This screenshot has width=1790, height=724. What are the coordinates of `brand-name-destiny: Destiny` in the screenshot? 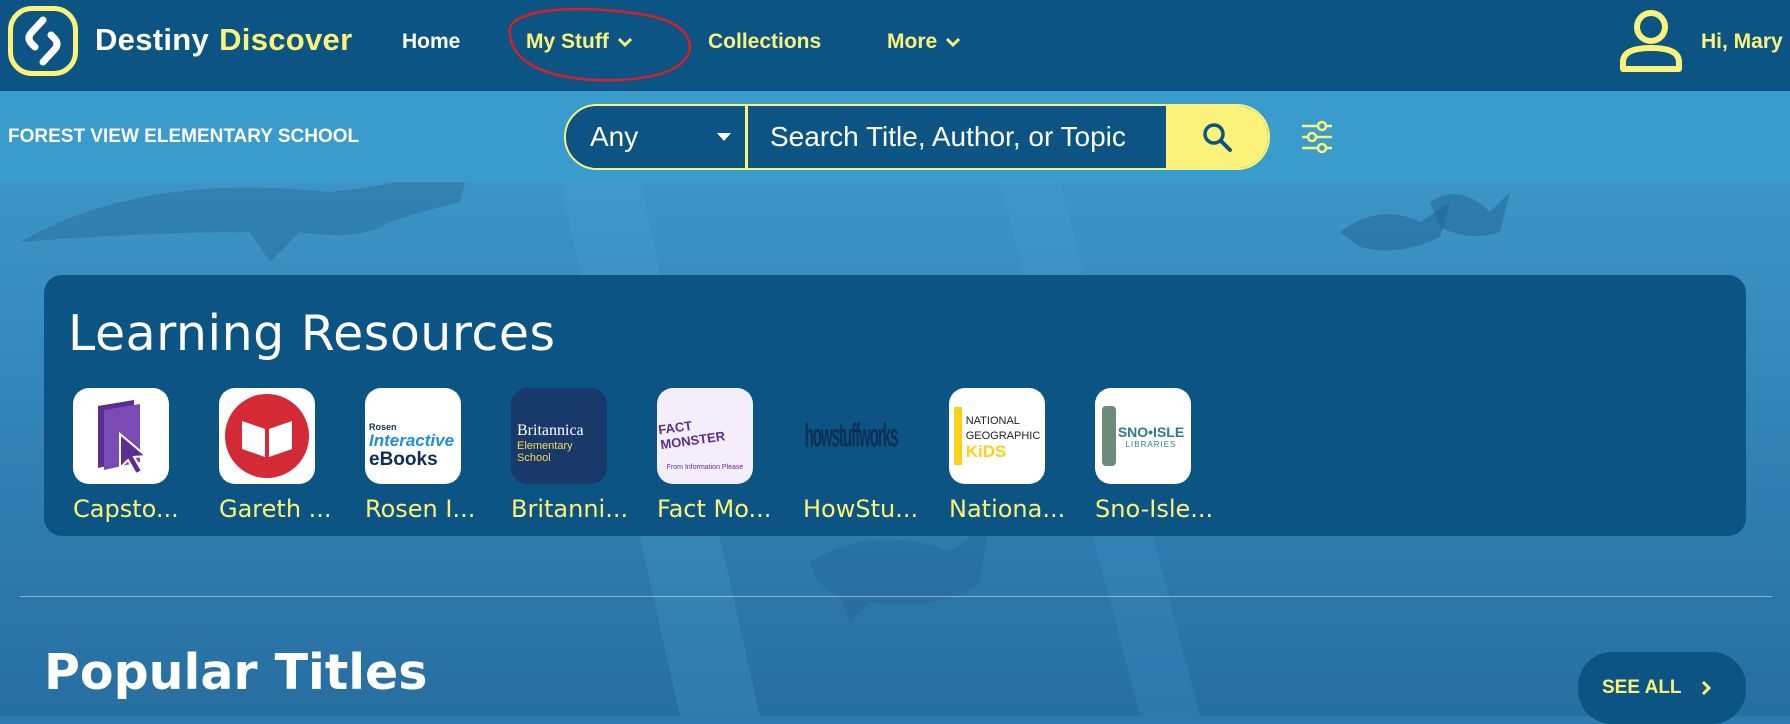 It's located at (152, 39).